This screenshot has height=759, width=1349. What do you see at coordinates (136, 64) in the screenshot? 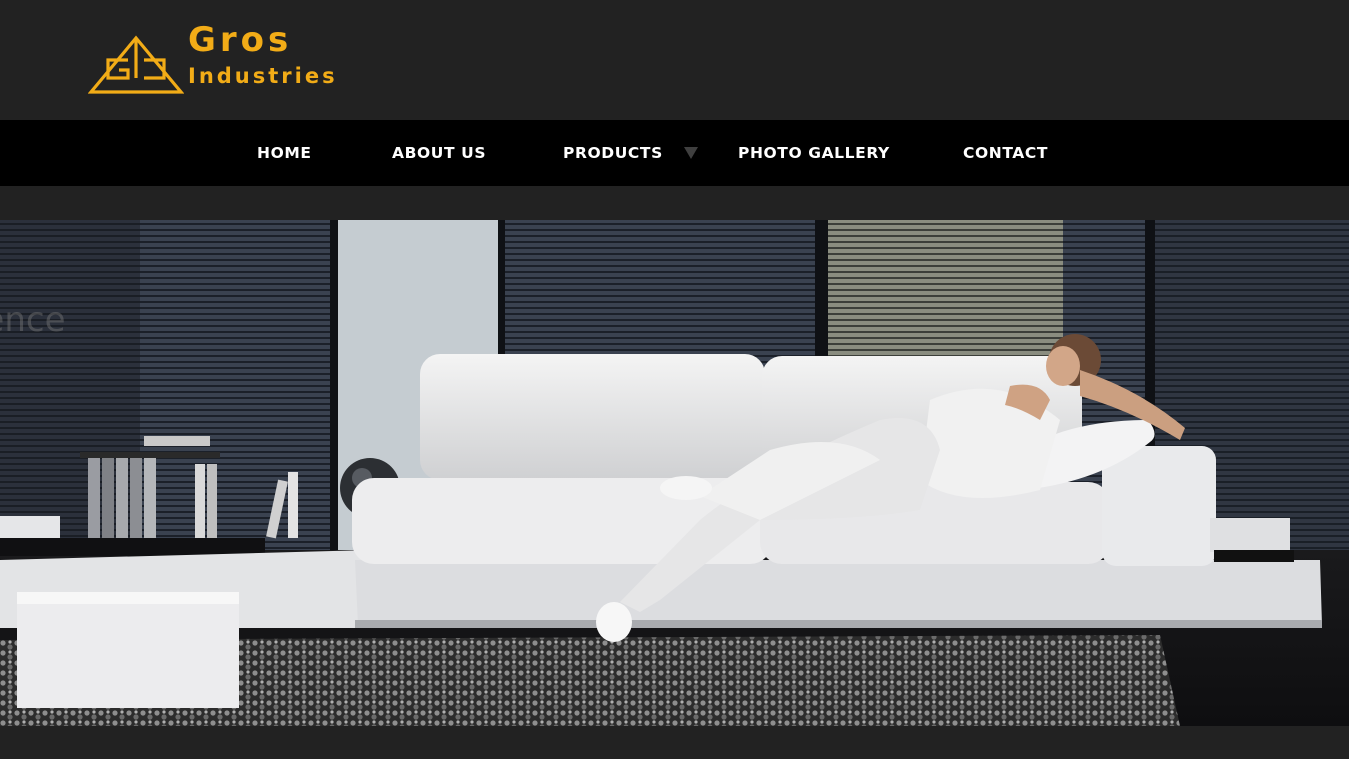
I see `triangle-gi-monogram-icon` at bounding box center [136, 64].